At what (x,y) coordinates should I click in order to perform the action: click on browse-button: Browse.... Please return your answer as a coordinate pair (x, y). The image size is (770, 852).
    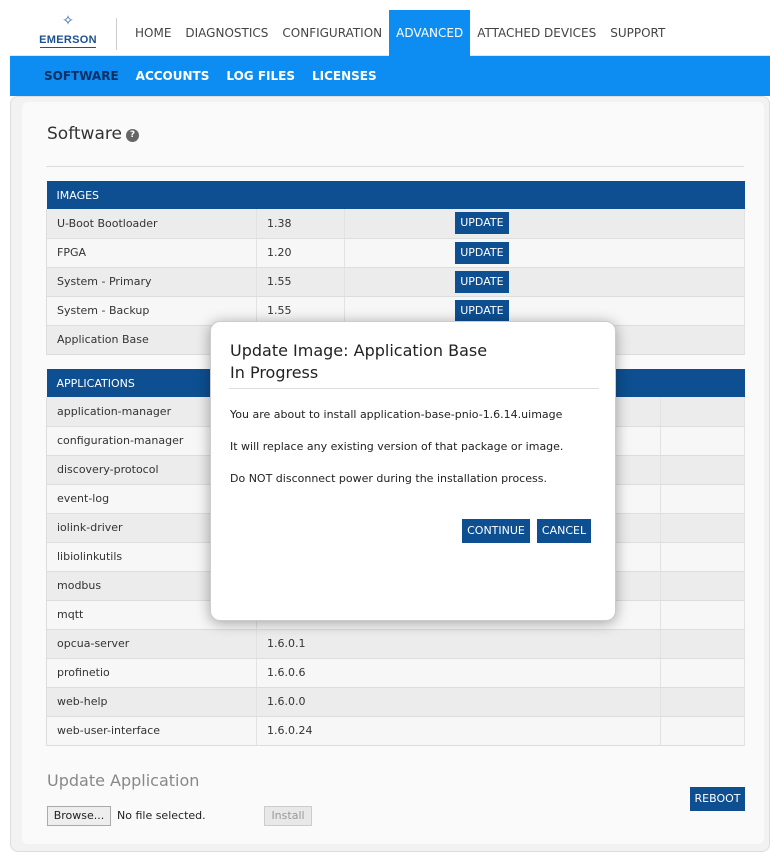
    Looking at the image, I should click on (79, 816).